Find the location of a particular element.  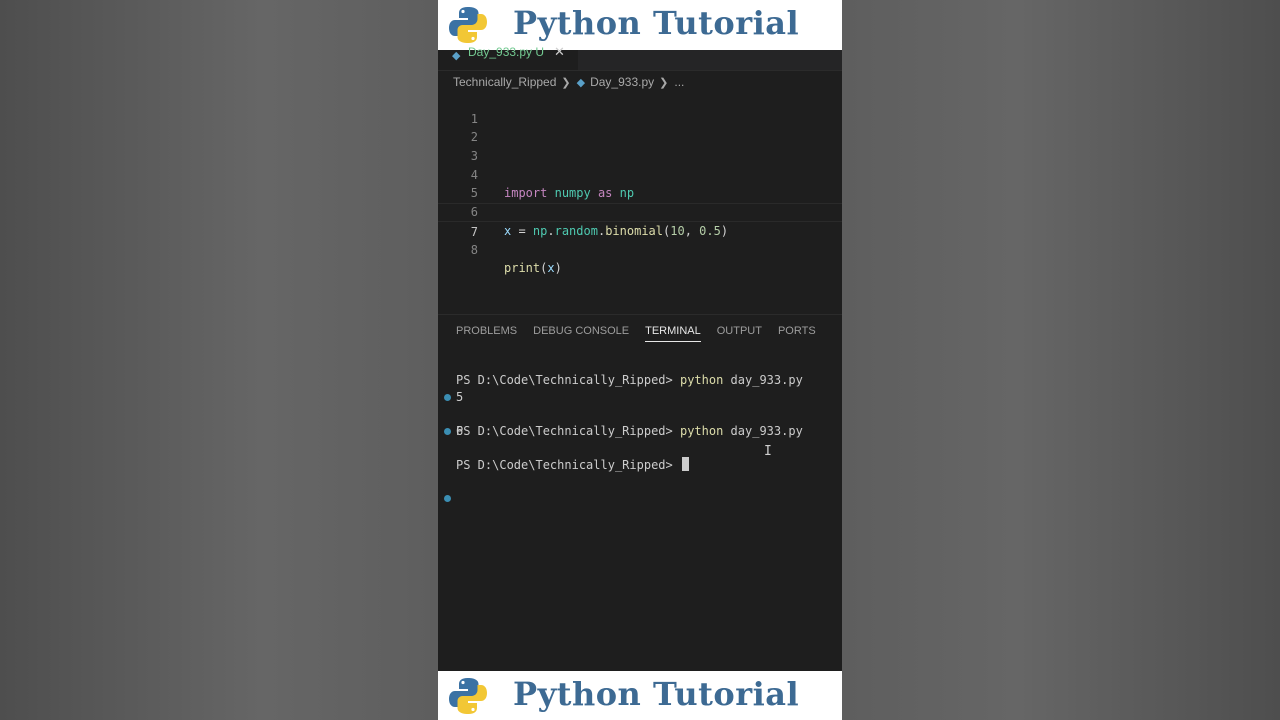

breadcrumb-folder: Technically_Ripped is located at coordinates (504, 82).